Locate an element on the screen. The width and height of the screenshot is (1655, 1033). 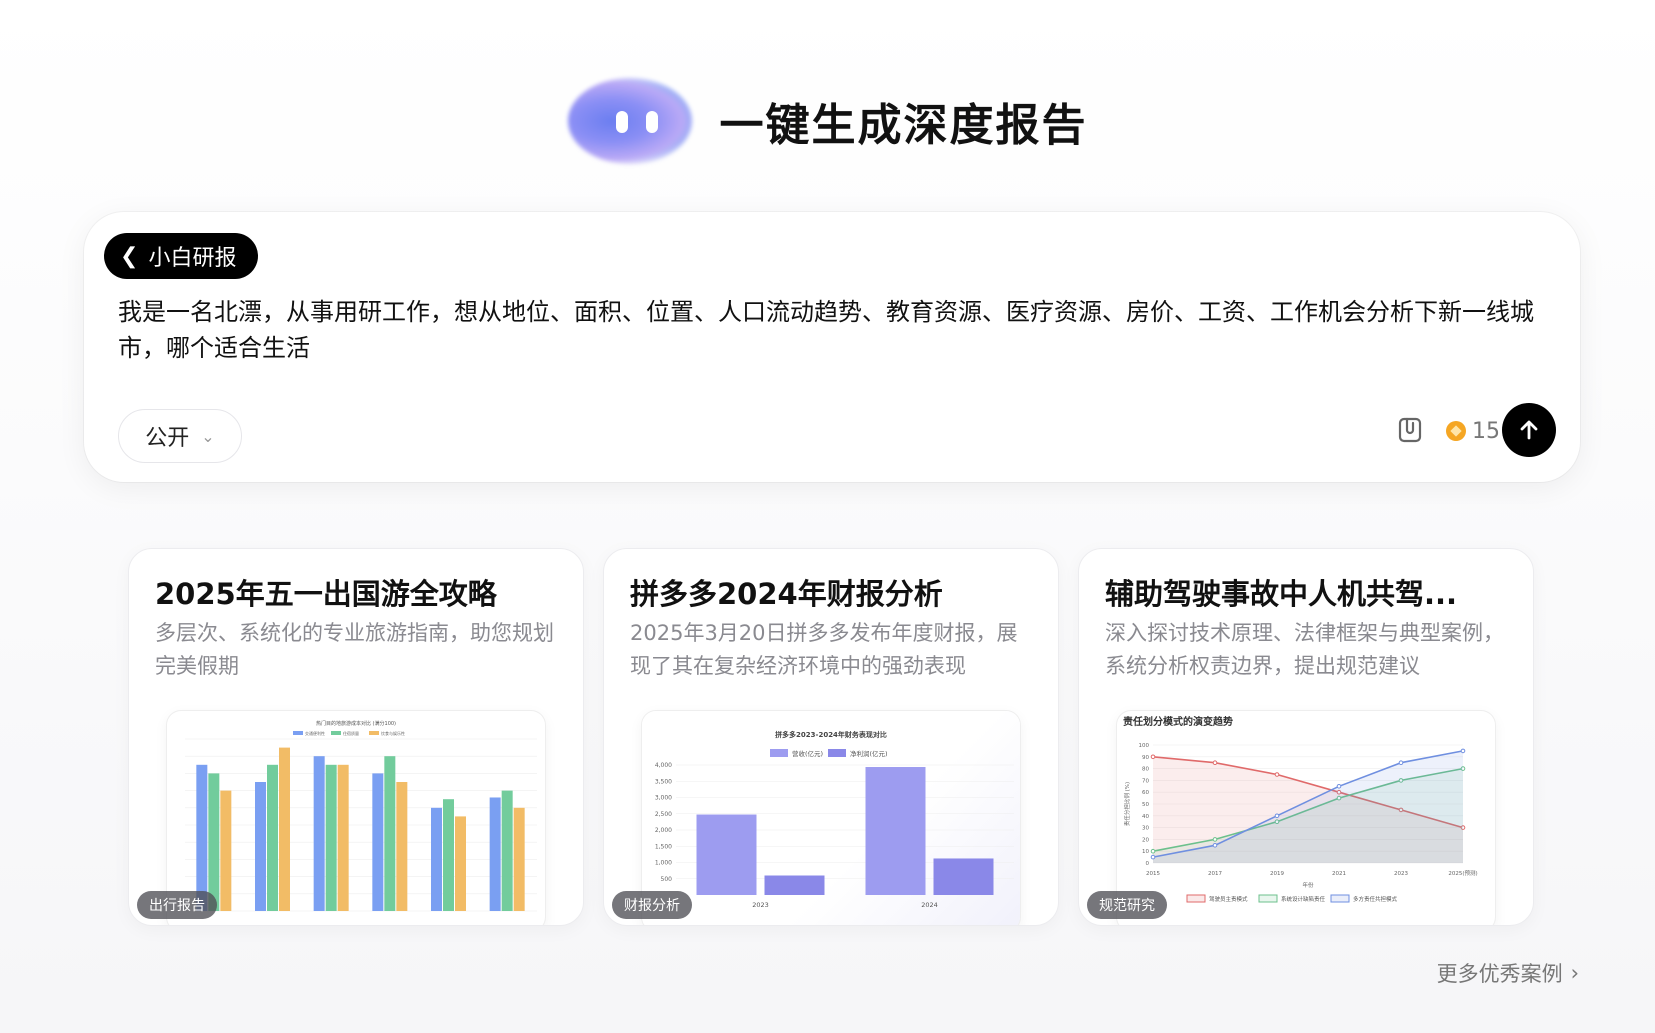
y-tick-label: 30 is located at coordinates (1145, 829).